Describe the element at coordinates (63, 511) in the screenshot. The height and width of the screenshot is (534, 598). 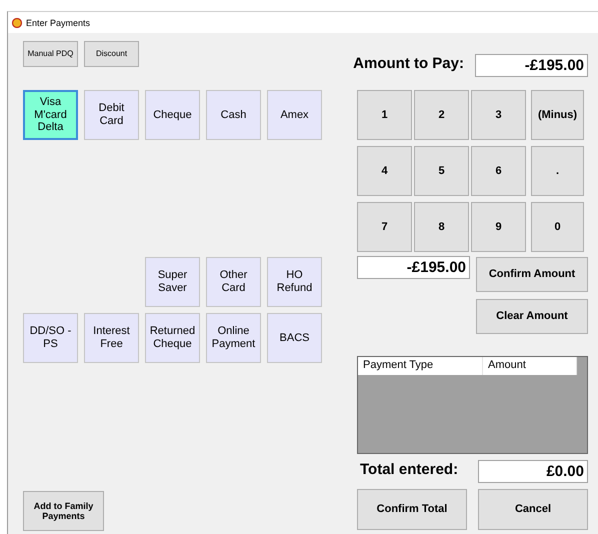
I see `add-to-family-button: Add to Family Payments` at that location.